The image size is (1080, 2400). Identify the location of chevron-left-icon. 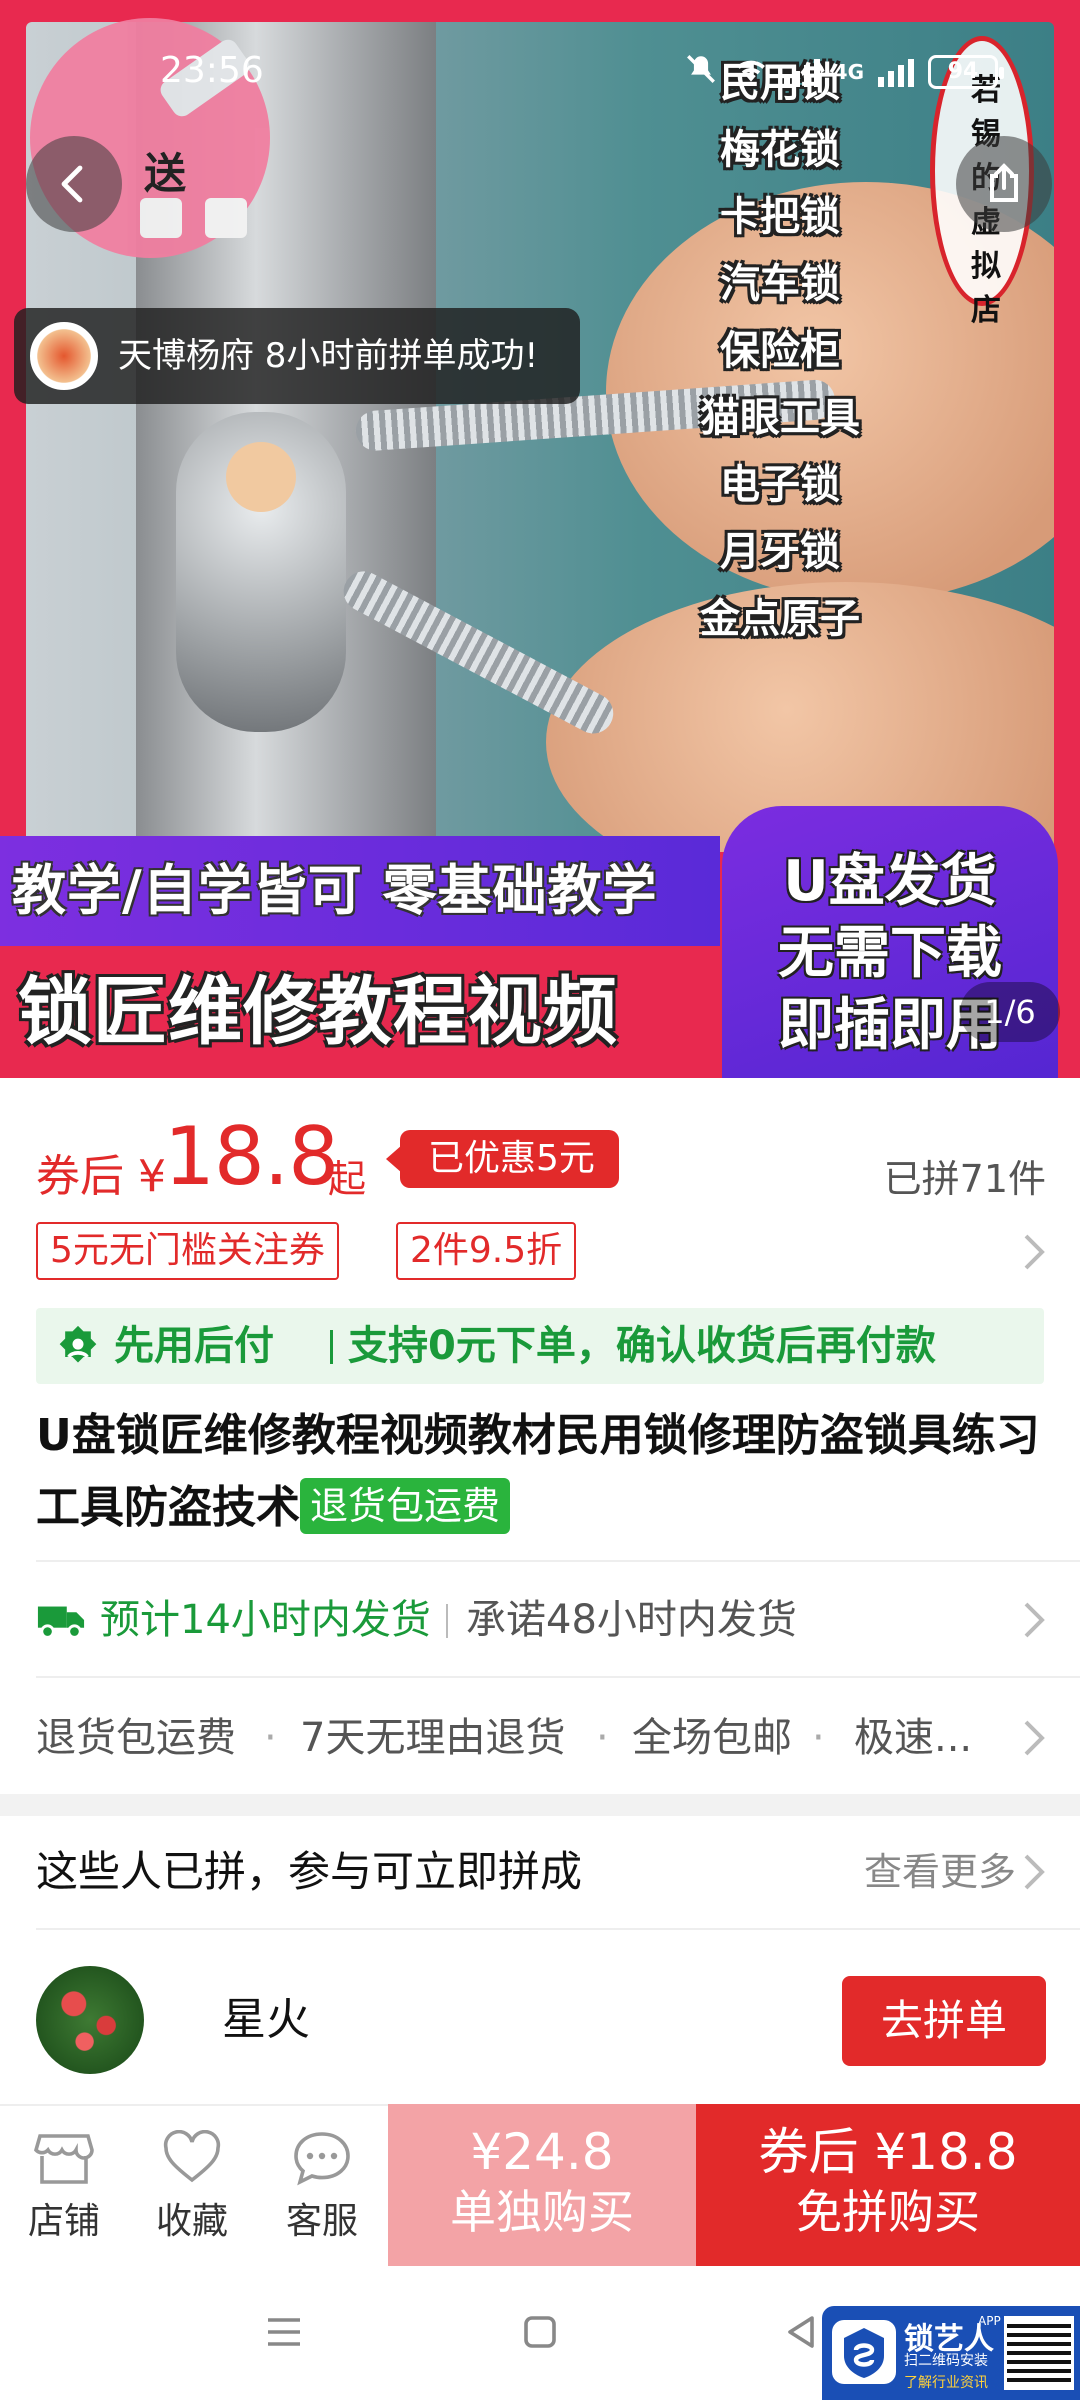
(72, 184).